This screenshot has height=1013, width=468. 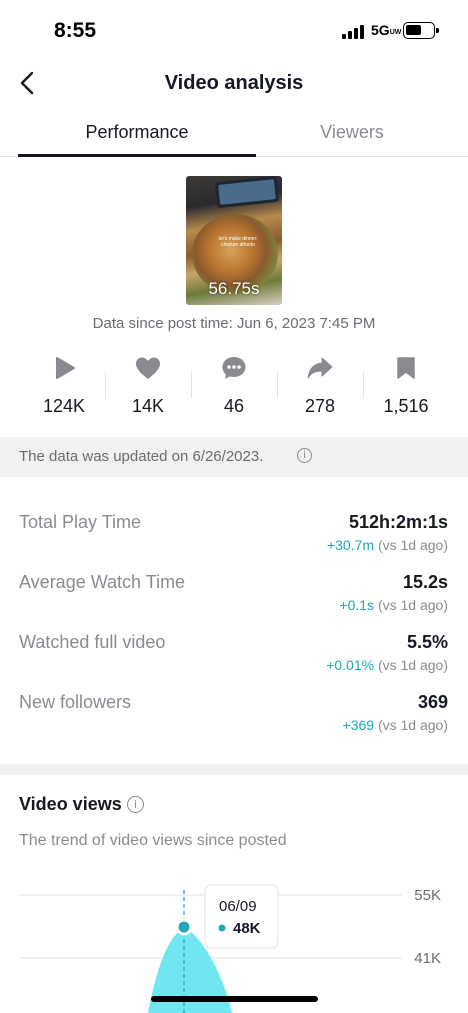 What do you see at coordinates (234, 30) in the screenshot?
I see `status-bar: 8:55 5GUW` at bounding box center [234, 30].